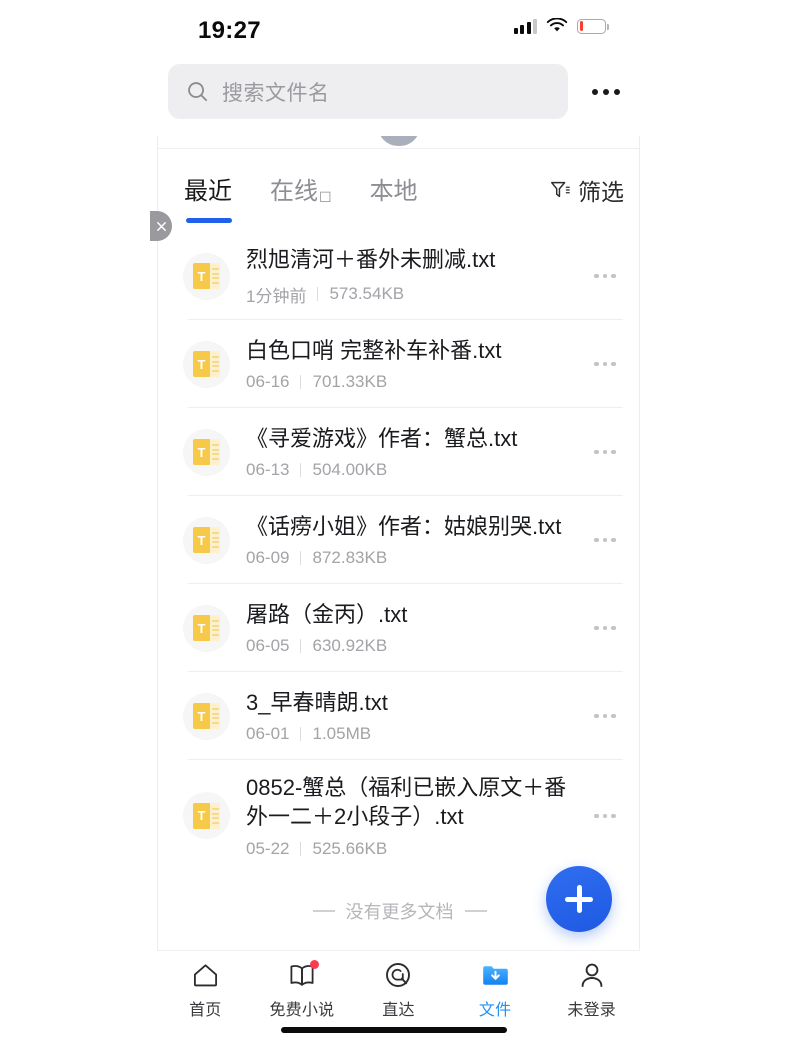 Image resolution: width=788 pixels, height=1051 pixels. I want to click on filter-button: 筛选, so click(586, 190).